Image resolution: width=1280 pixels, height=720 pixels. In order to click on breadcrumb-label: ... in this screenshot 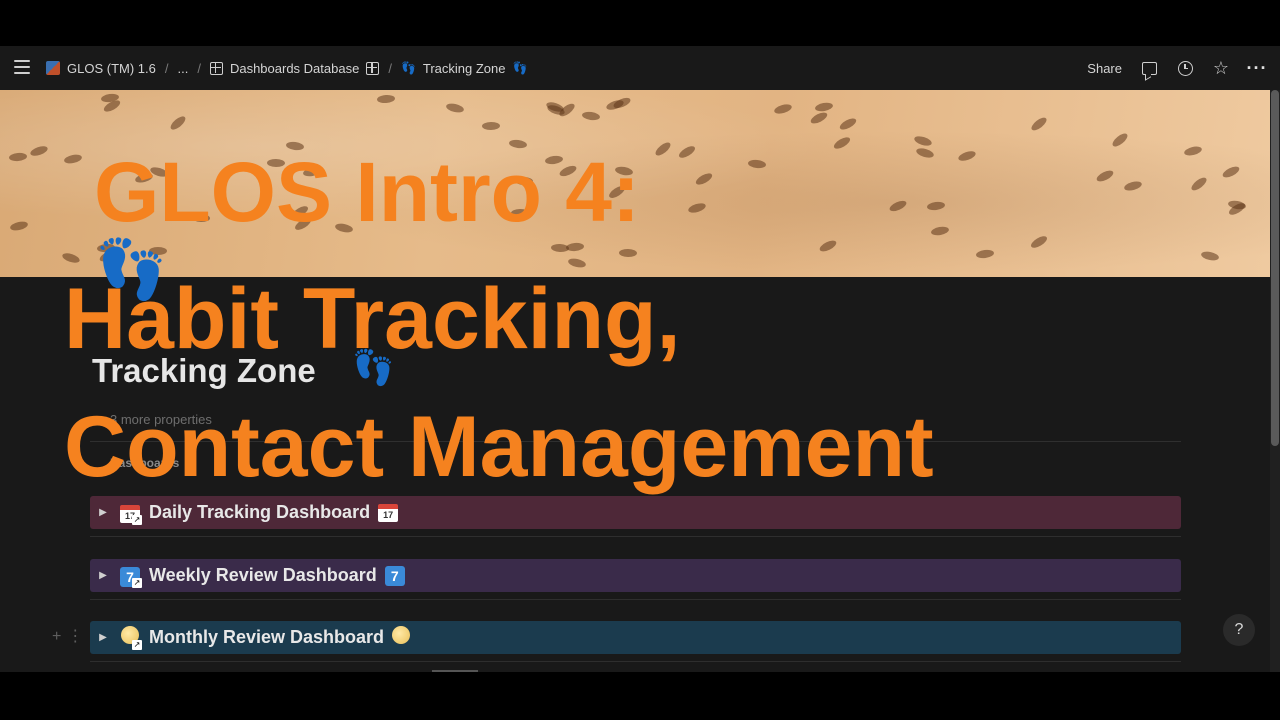, I will do `click(183, 68)`.